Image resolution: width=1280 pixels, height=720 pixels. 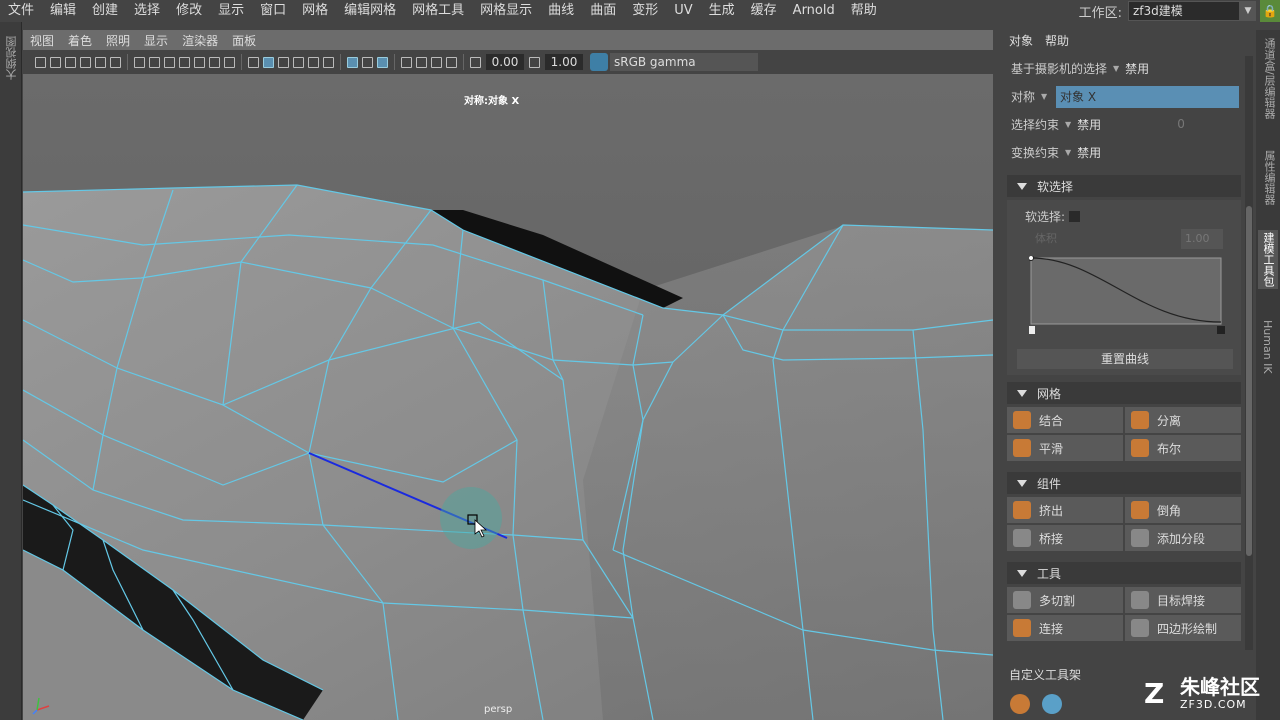 I want to click on image-plane-icon, so click(x=85, y=62).